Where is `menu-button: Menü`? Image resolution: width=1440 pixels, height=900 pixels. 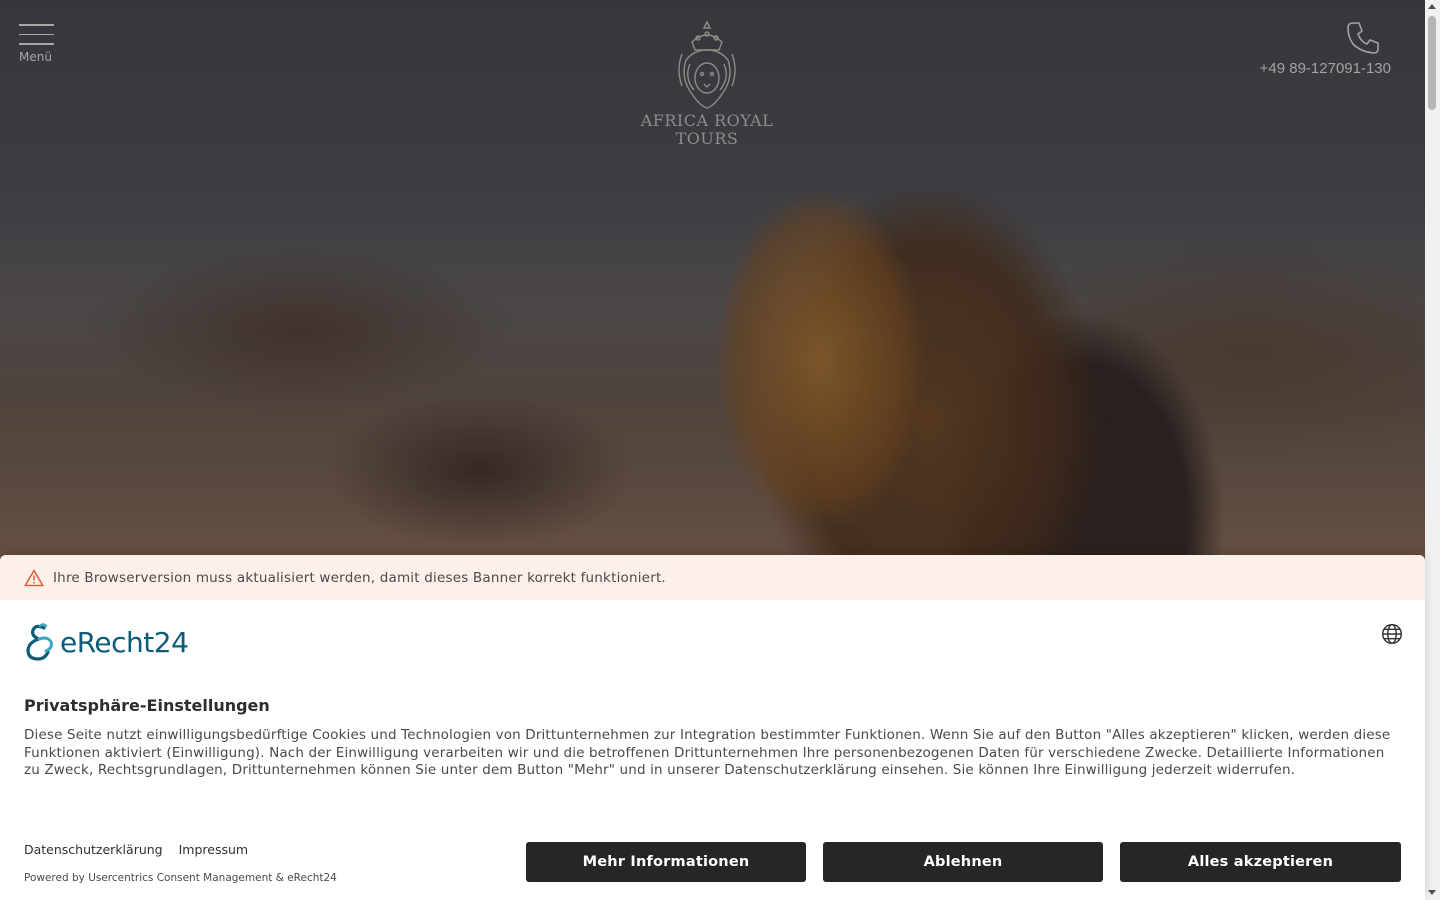 menu-button: Menü is located at coordinates (37, 44).